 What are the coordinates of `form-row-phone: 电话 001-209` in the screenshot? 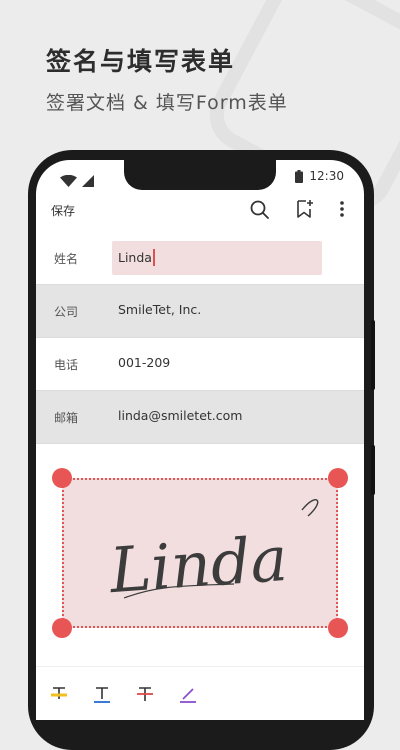 It's located at (200, 364).